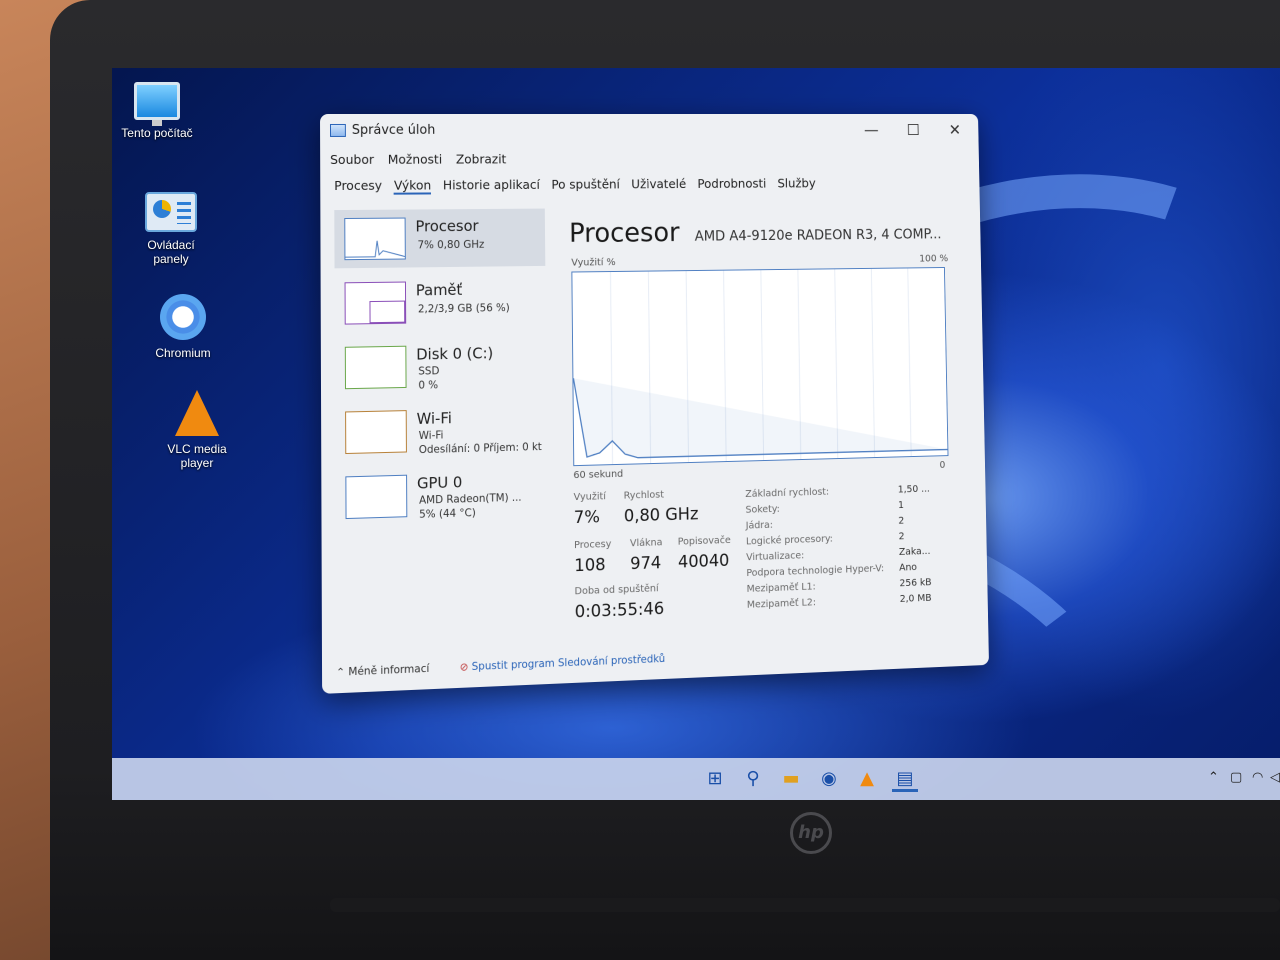 This screenshot has height=960, width=1280. I want to click on less-info-toggle: ⌃ Méně informací, so click(382, 671).